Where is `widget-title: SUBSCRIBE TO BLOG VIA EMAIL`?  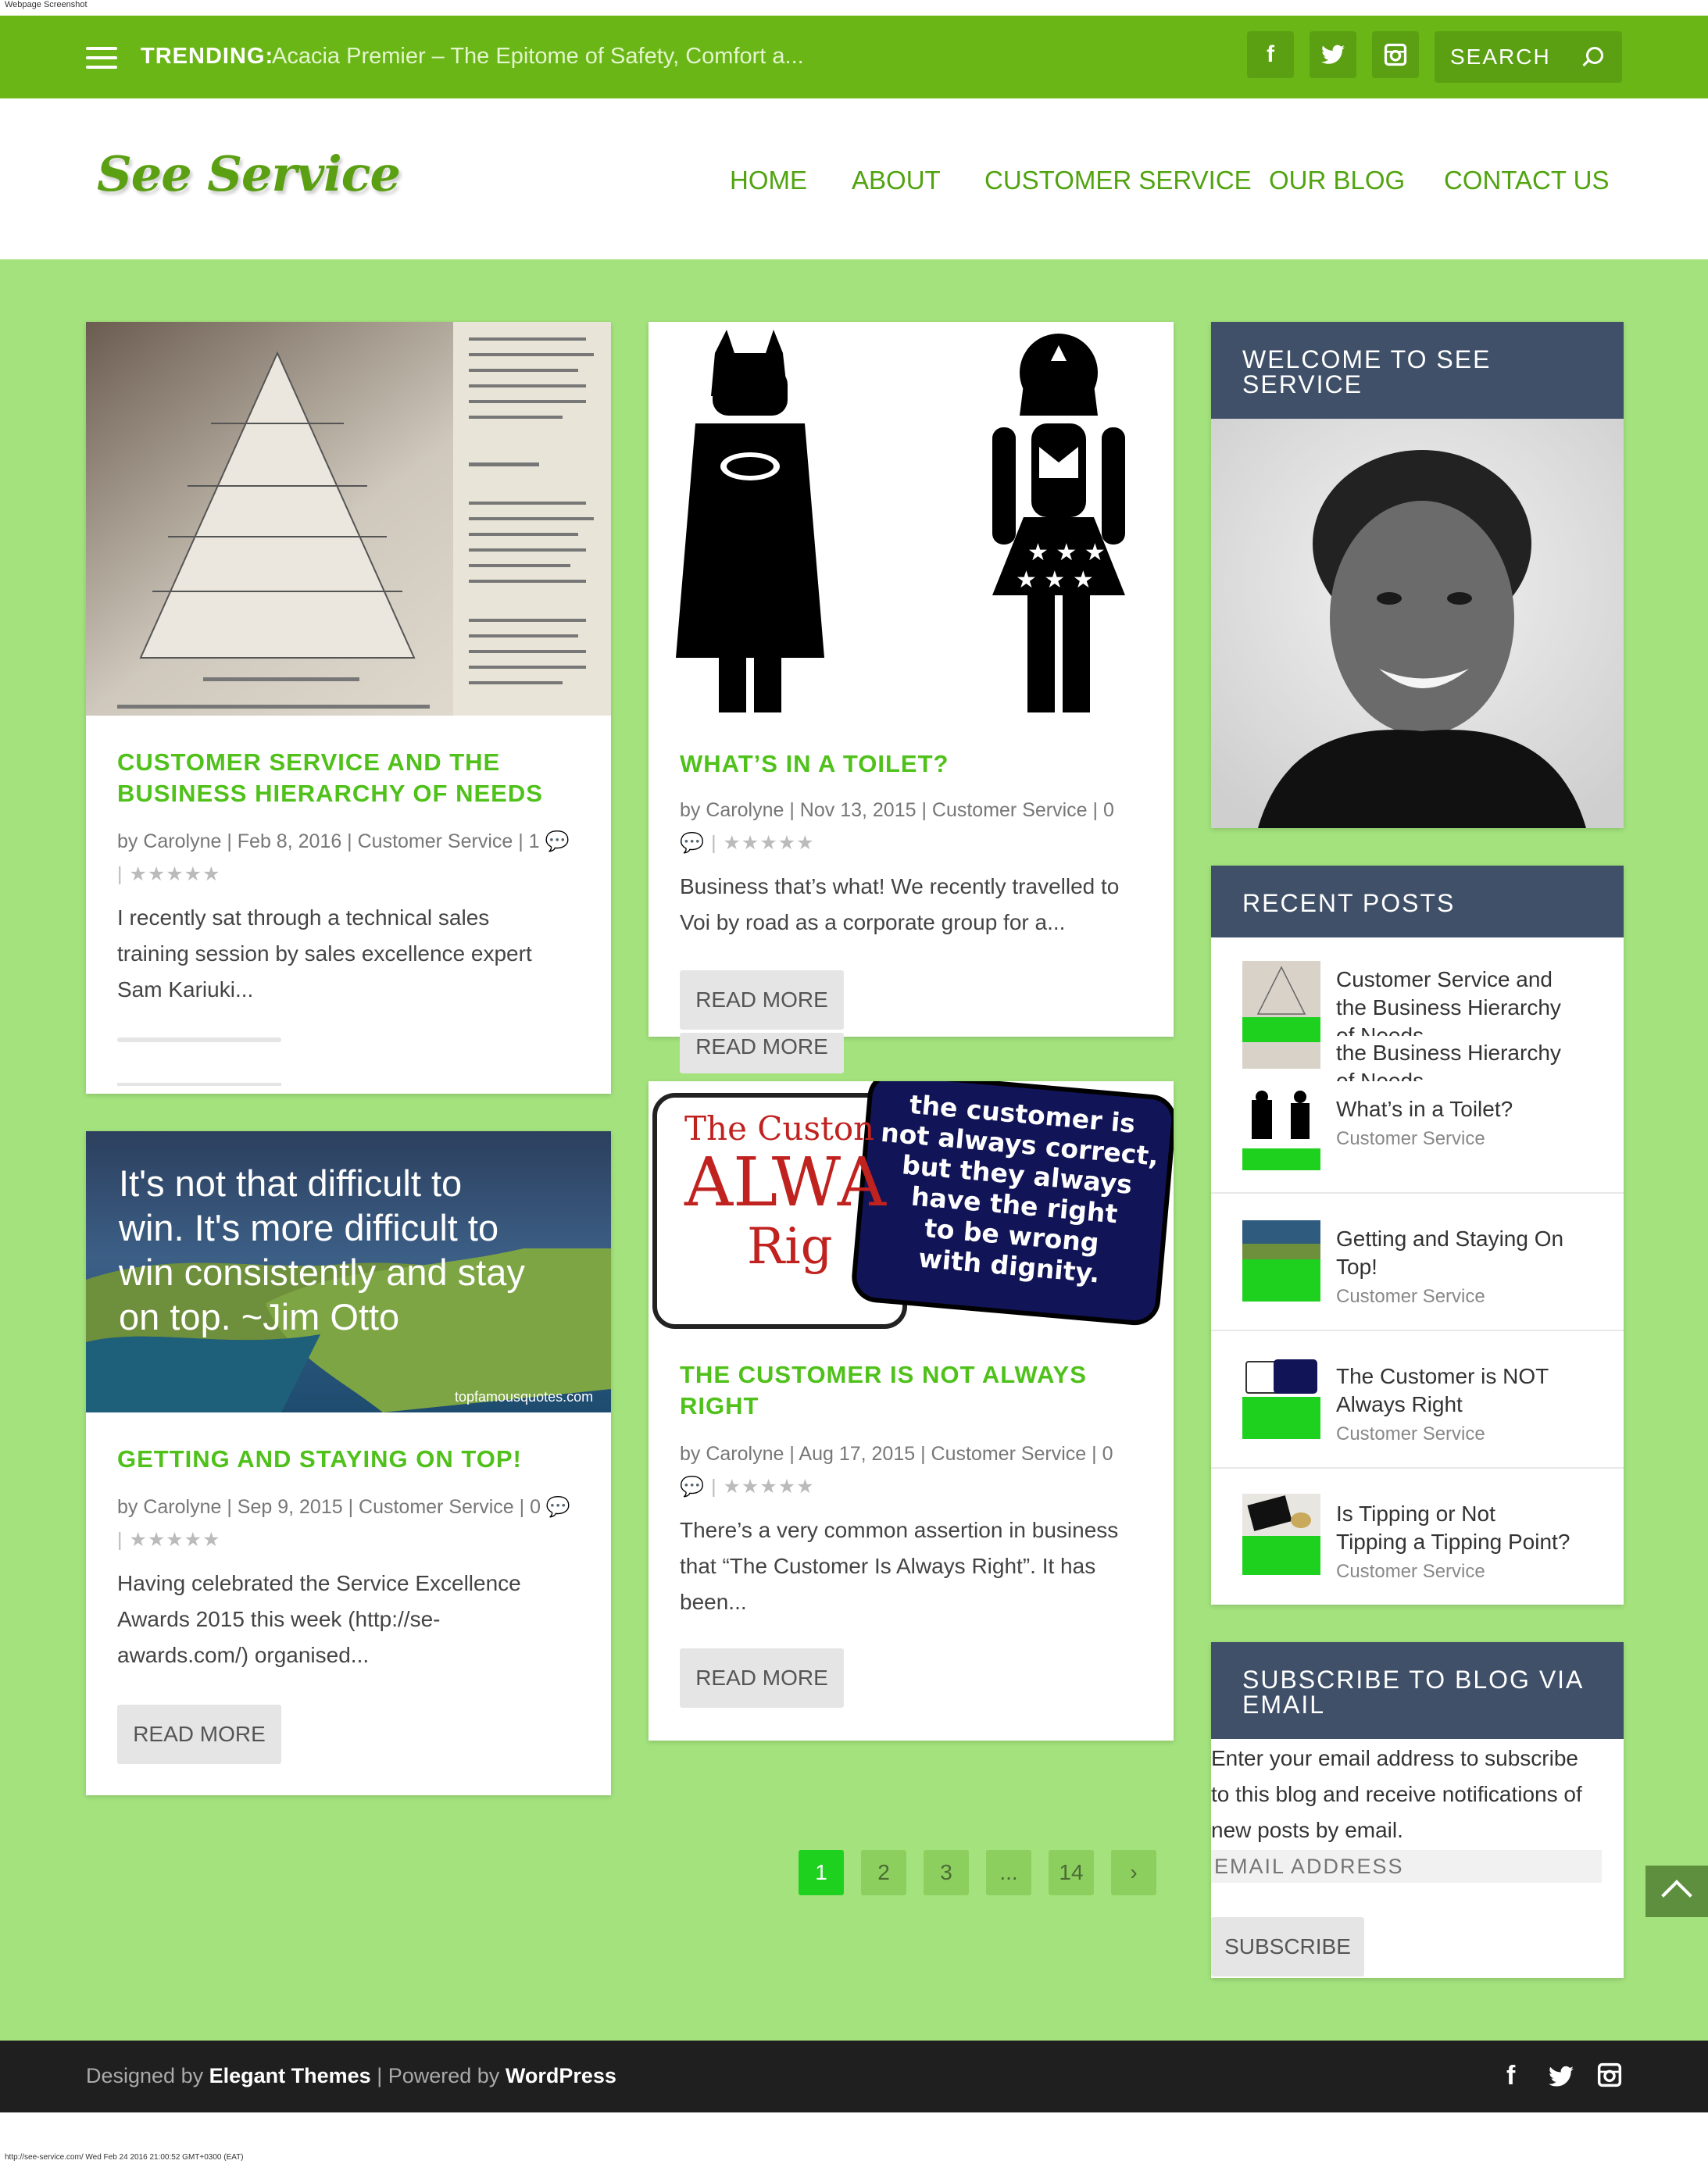
widget-title: SUBSCRIBE TO BLOG VIA EMAIL is located at coordinates (1417, 1690).